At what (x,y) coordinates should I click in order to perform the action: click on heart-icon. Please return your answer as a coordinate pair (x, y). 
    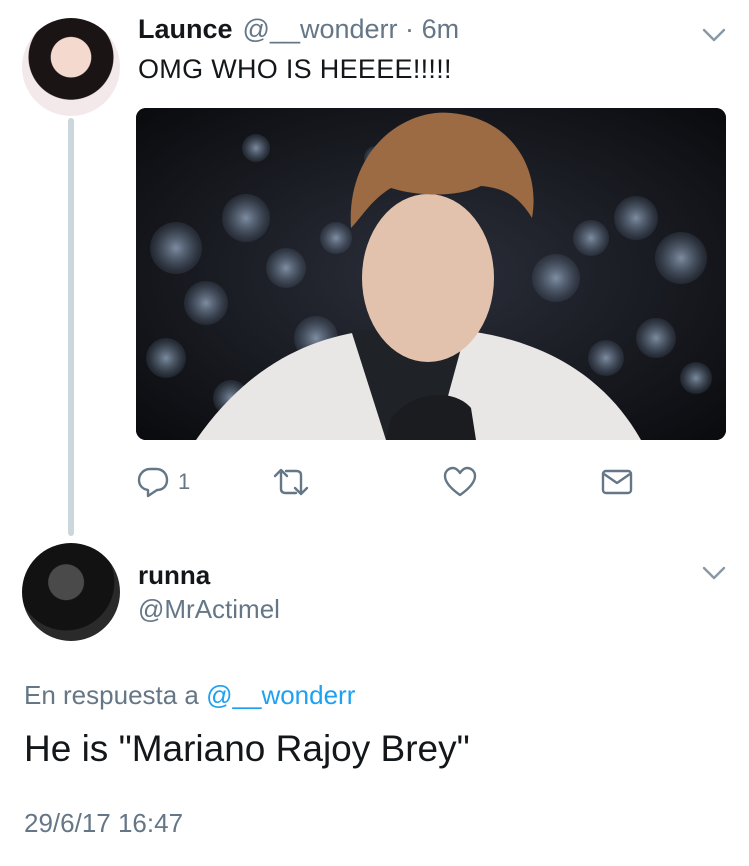
    Looking at the image, I should click on (460, 481).